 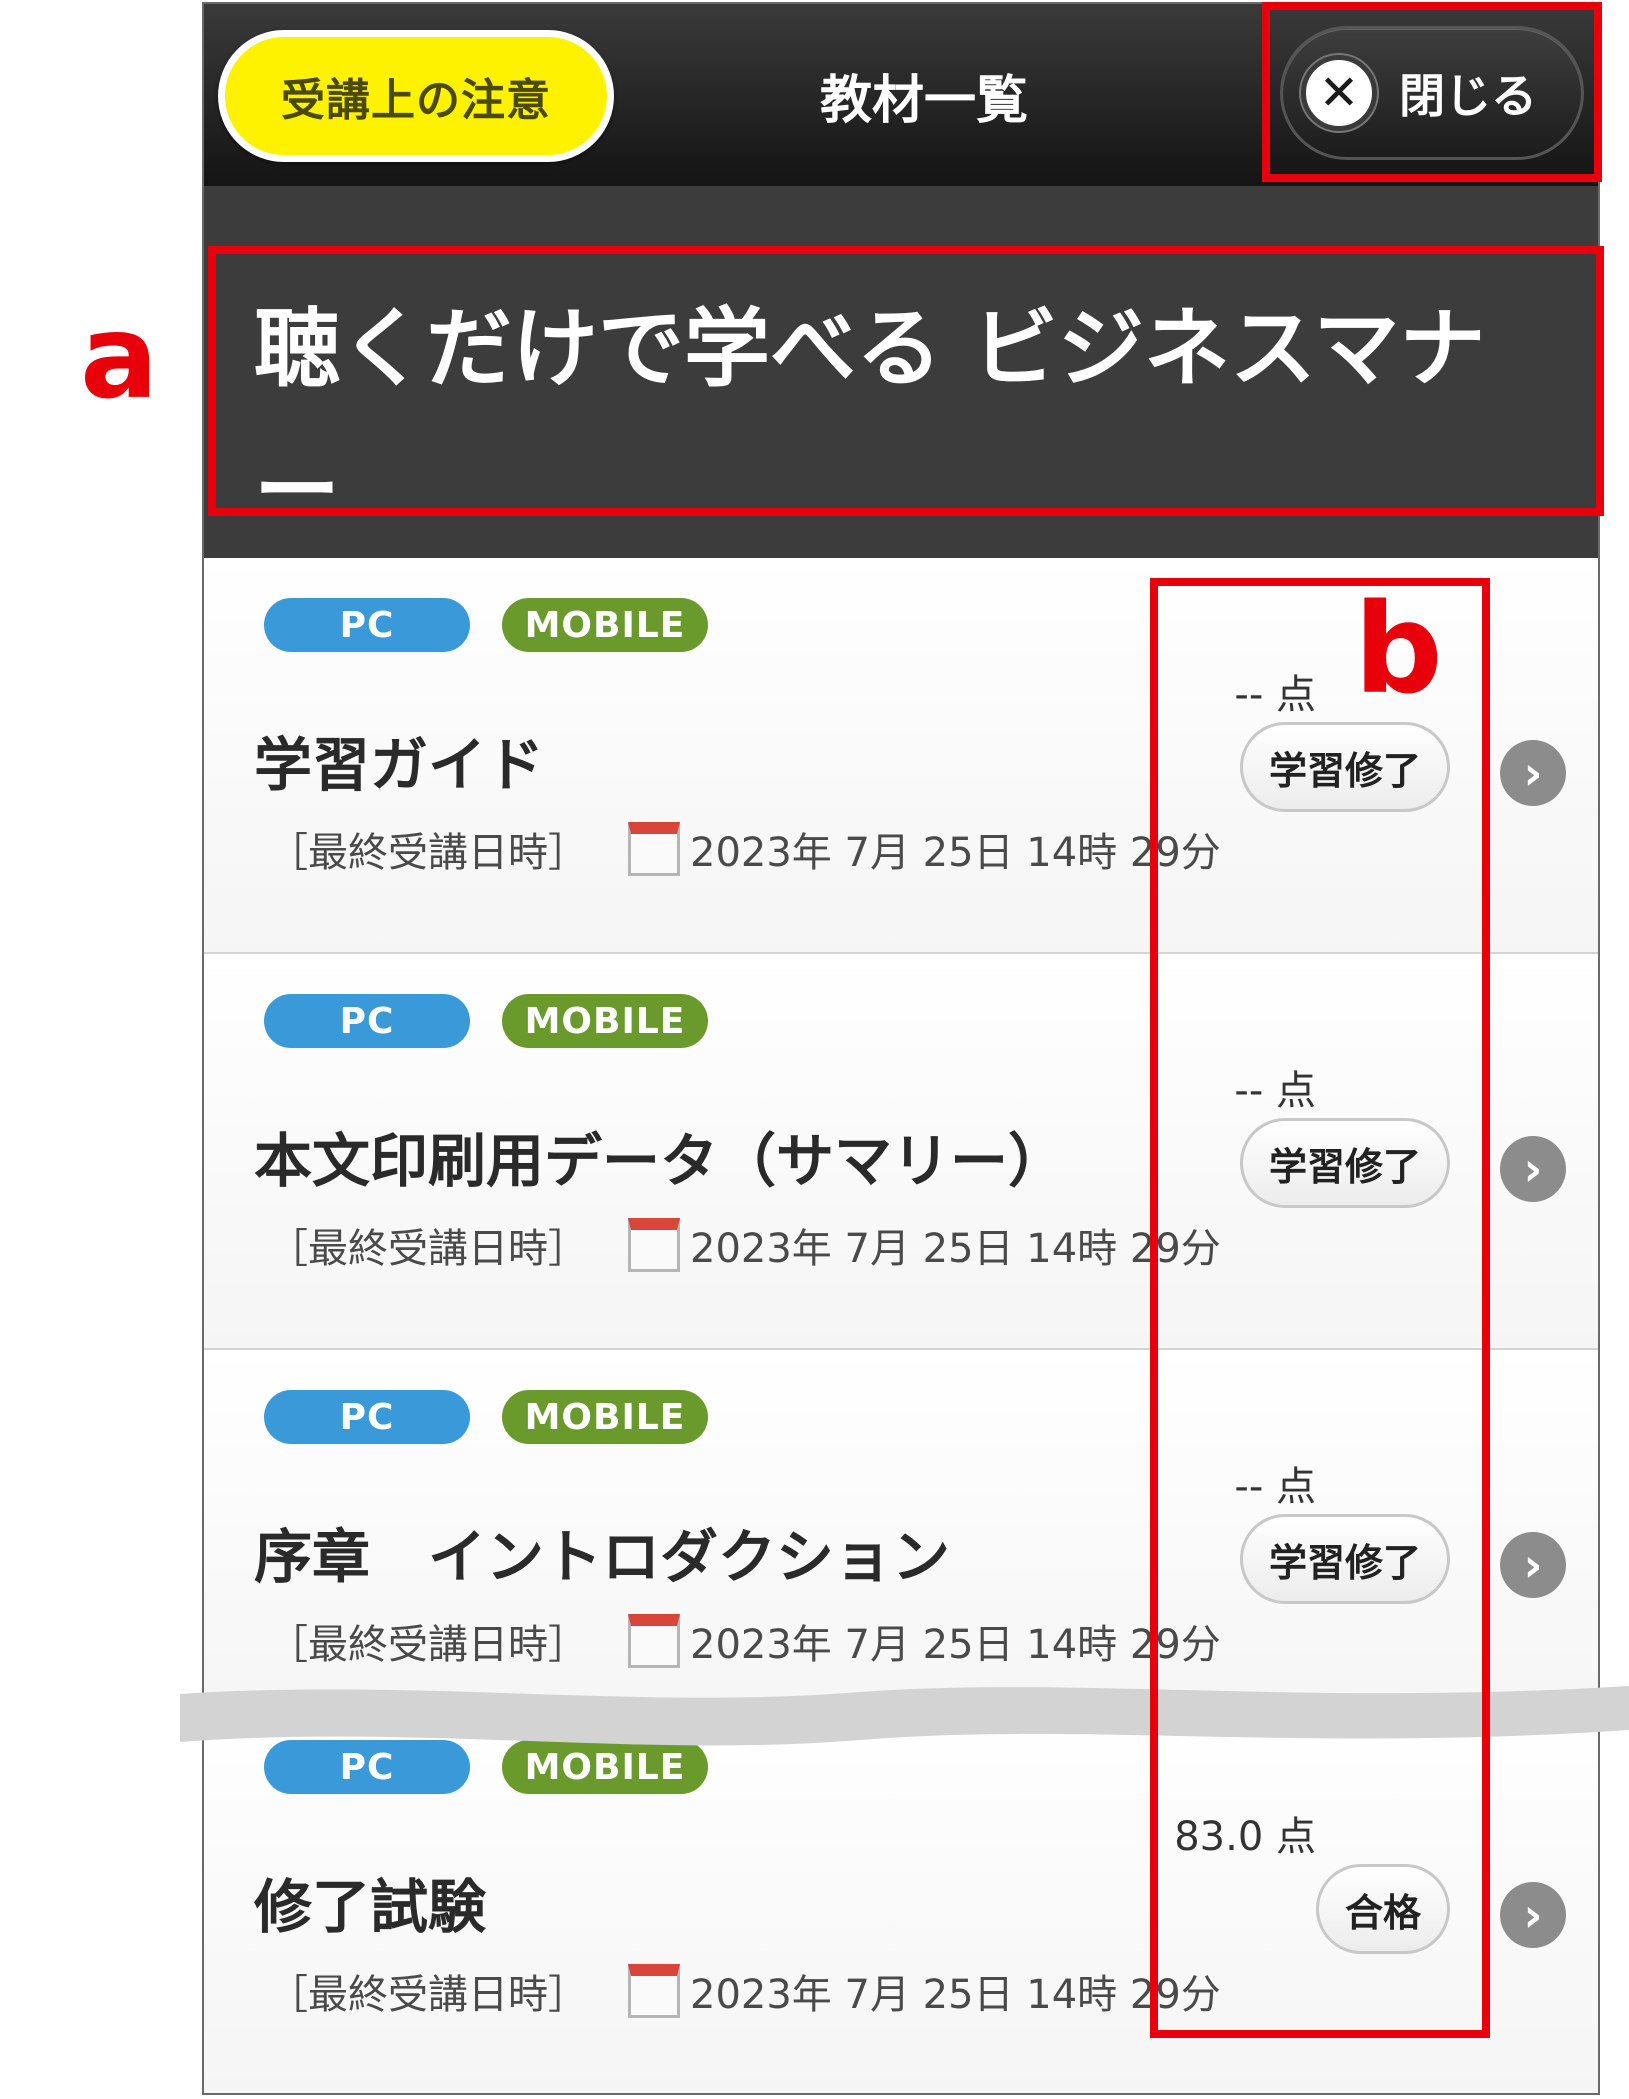 What do you see at coordinates (660, 1161) in the screenshot?
I see `material-title: 本文印刷用データ（サマリー）` at bounding box center [660, 1161].